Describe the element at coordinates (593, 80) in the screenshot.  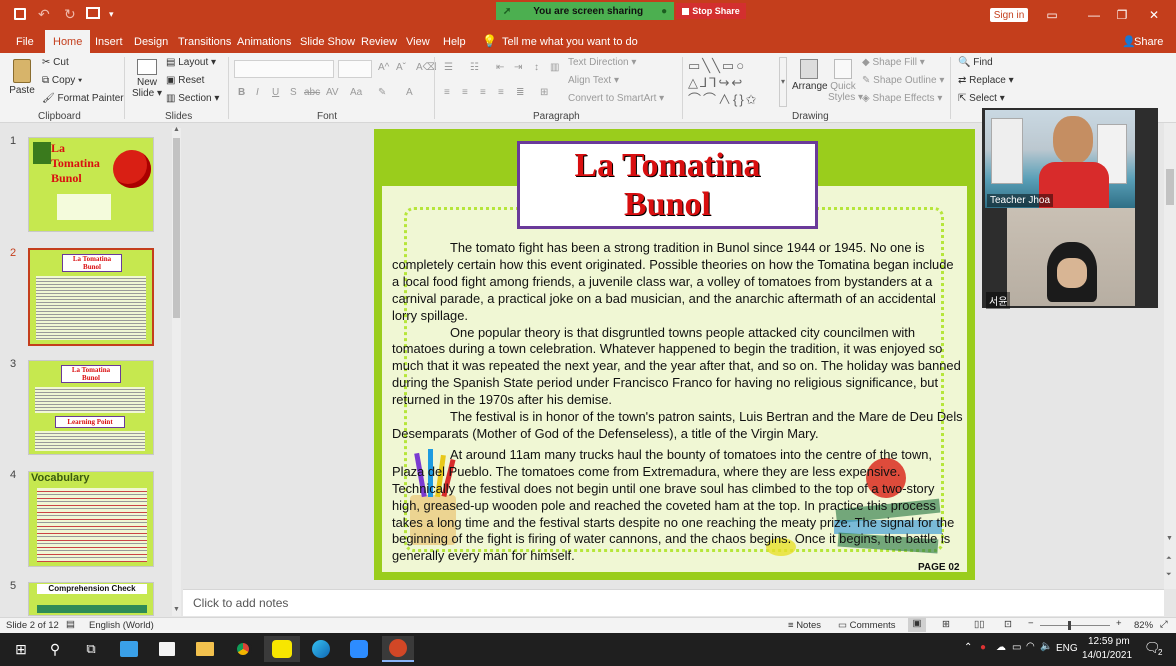
I see `align-text-button: Align Text ▾` at that location.